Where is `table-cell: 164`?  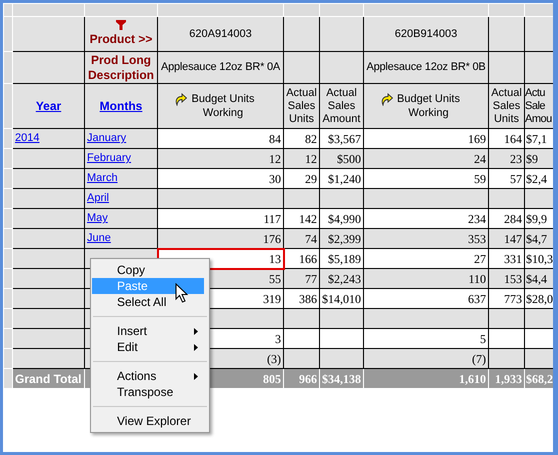 table-cell: 164 is located at coordinates (506, 138).